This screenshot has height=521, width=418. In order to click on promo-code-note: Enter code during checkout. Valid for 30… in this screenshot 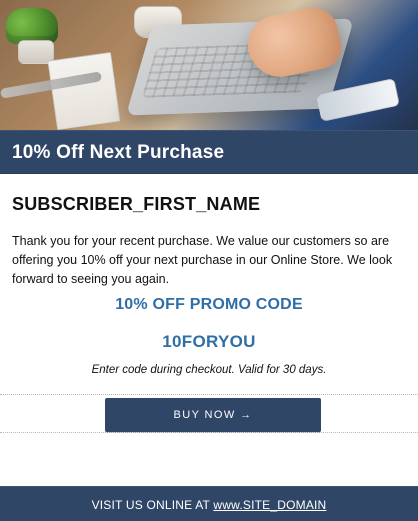, I will do `click(209, 370)`.